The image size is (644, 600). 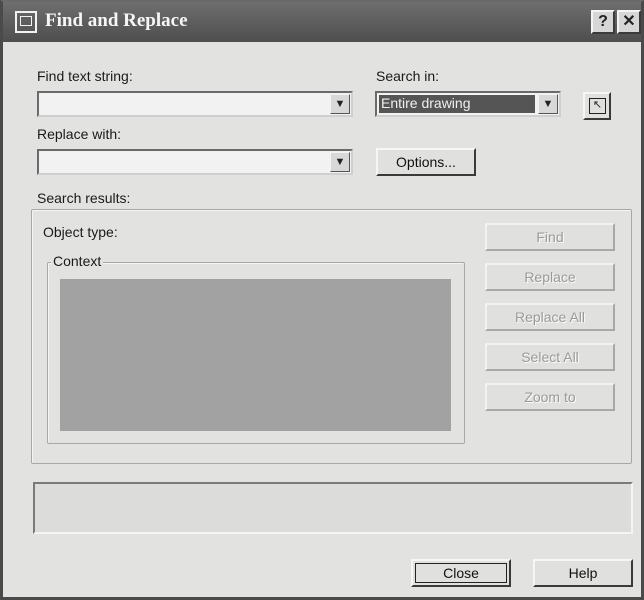 What do you see at coordinates (80, 232) in the screenshot?
I see `object-type-label: Object type:` at bounding box center [80, 232].